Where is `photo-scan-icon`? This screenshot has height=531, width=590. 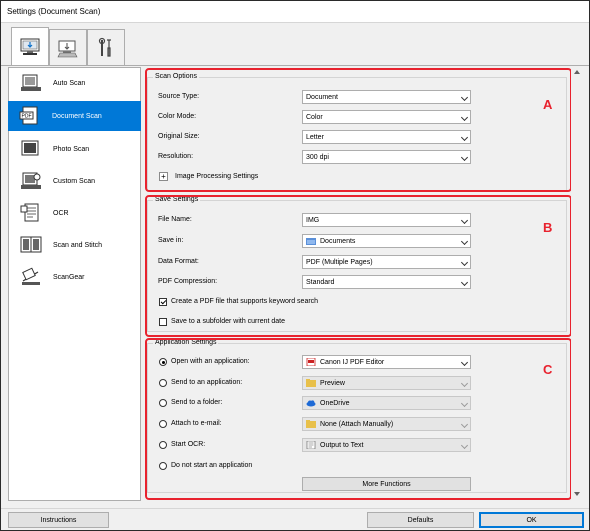 photo-scan-icon is located at coordinates (31, 149).